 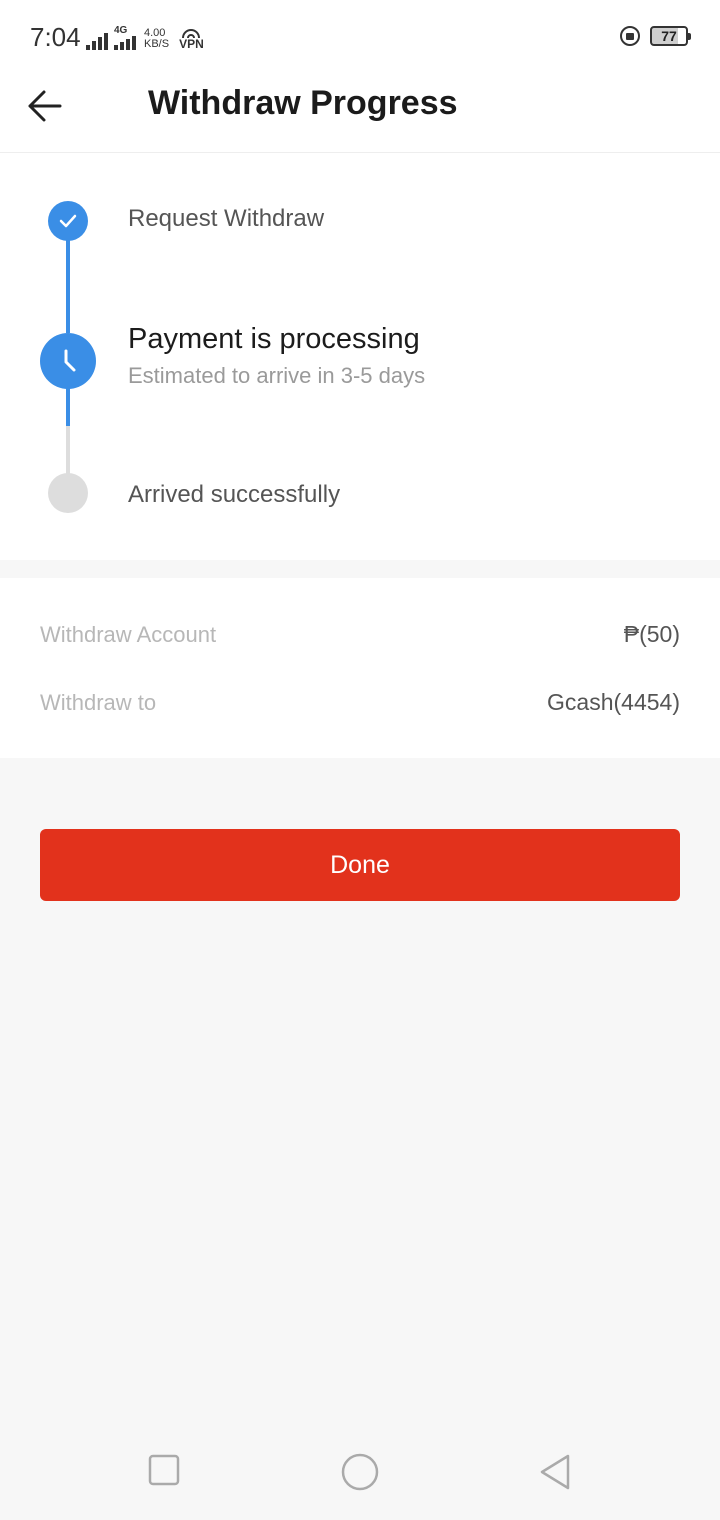 I want to click on battery-icon: 77, so click(x=670, y=36).